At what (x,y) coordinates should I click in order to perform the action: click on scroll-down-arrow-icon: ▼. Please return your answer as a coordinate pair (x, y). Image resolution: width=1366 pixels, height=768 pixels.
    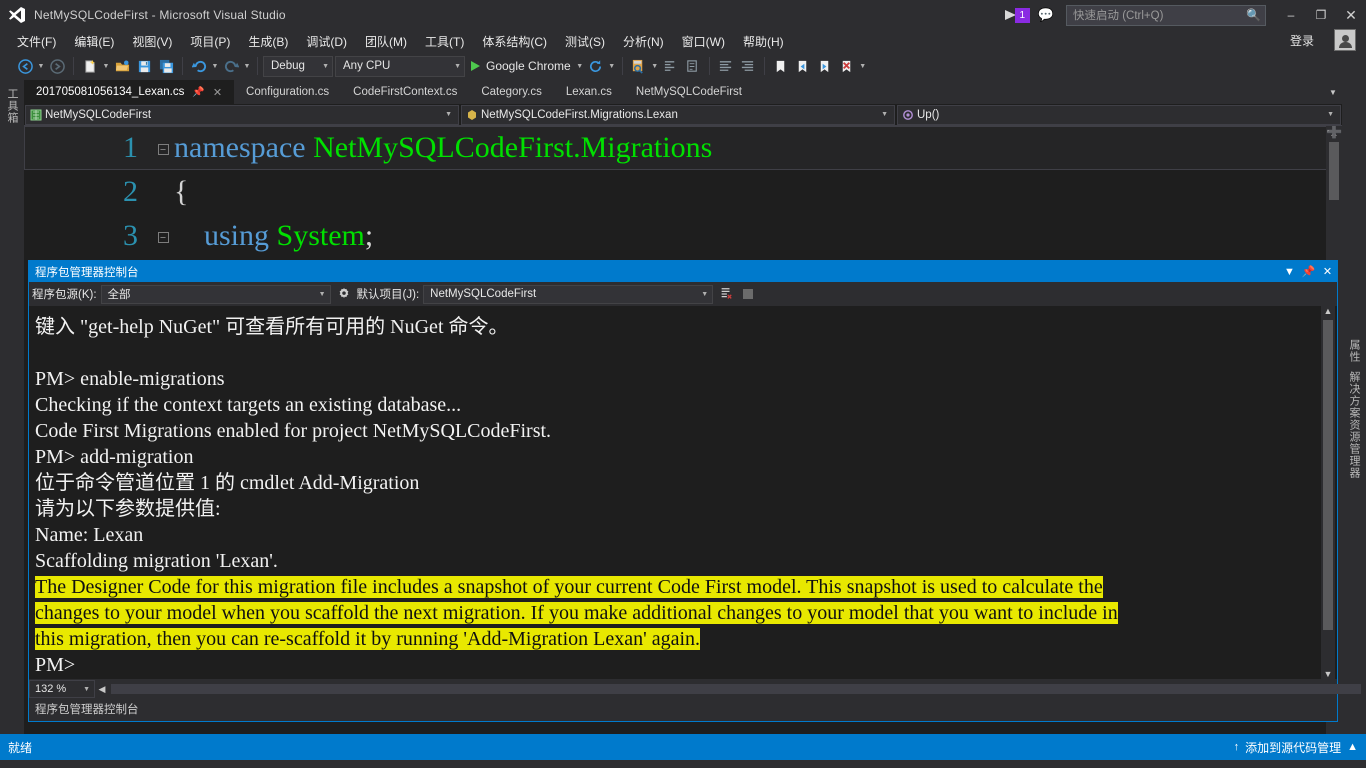
    Looking at the image, I should click on (1328, 674).